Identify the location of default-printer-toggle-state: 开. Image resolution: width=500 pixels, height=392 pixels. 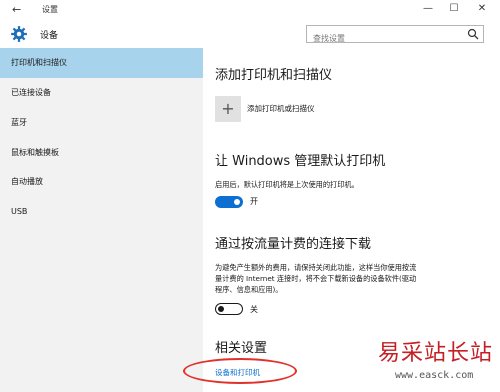
(254, 201).